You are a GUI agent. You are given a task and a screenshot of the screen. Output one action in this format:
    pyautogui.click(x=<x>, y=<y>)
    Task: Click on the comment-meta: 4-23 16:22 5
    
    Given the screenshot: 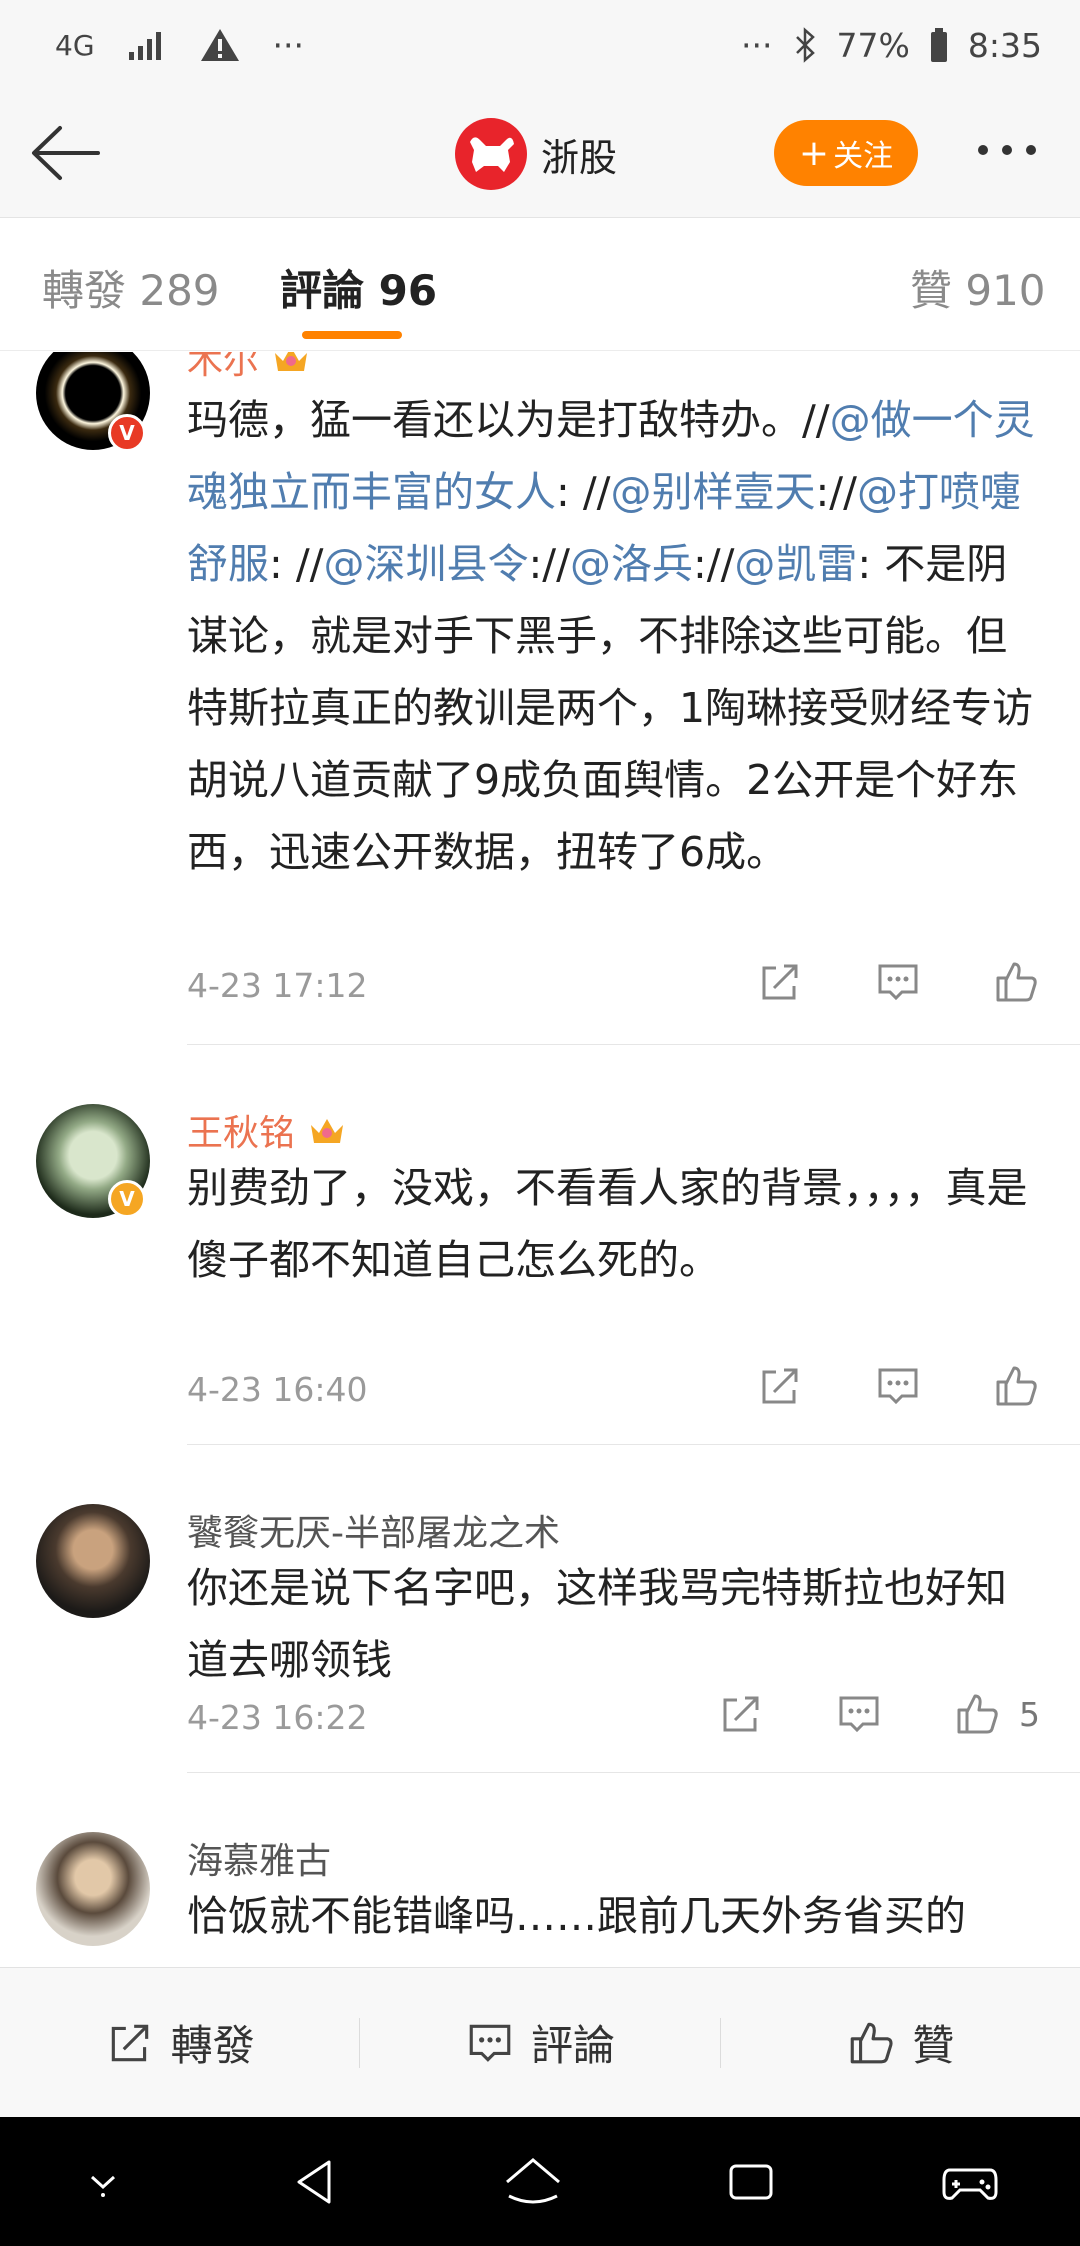 What is the action you would take?
    pyautogui.click(x=633, y=1720)
    